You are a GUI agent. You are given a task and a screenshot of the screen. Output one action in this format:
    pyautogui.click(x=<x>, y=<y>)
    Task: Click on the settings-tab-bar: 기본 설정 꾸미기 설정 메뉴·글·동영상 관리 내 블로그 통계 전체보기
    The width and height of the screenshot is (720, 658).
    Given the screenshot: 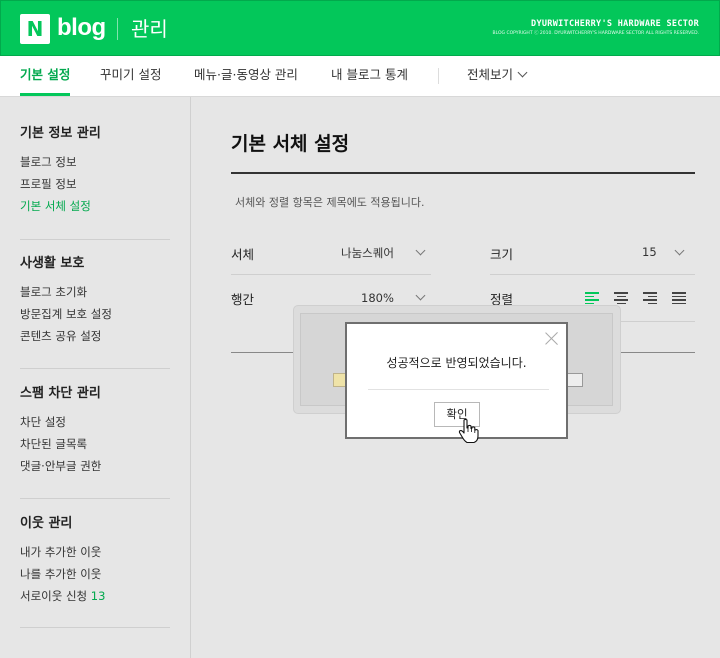 What is the action you would take?
    pyautogui.click(x=360, y=76)
    